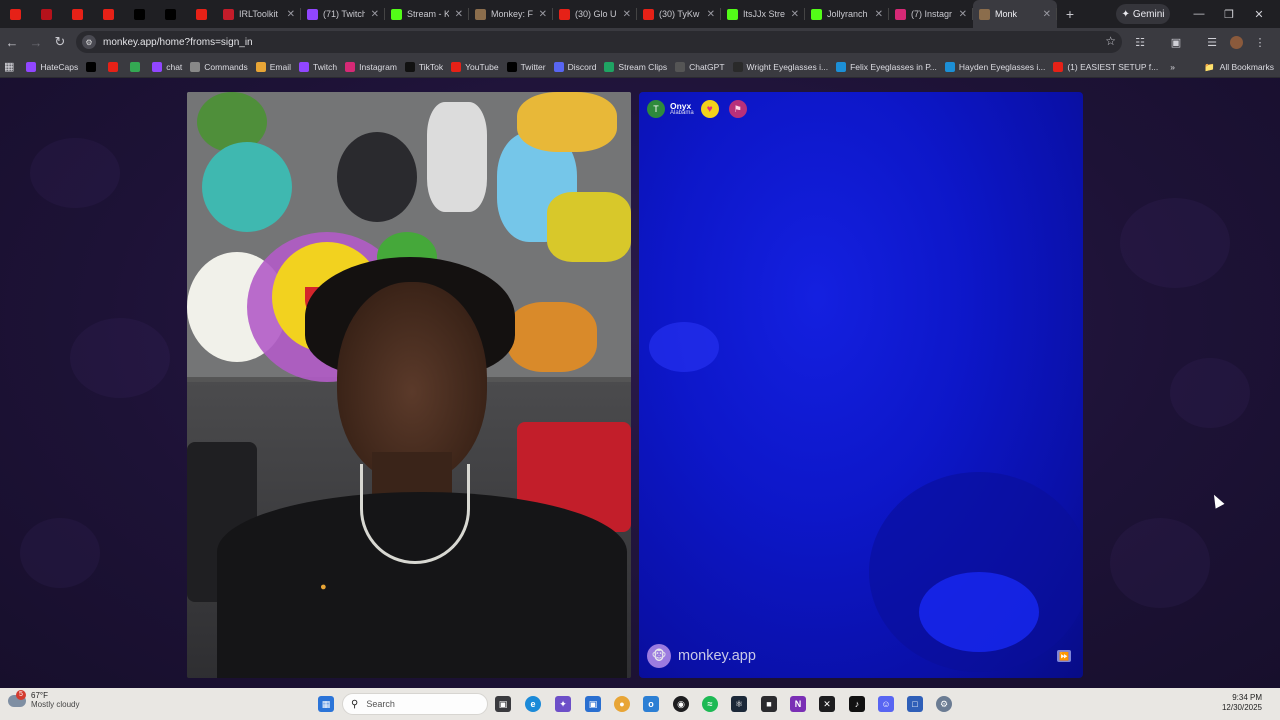  I want to click on browser-tab: (30) TyKw ✕, so click(679, 14).